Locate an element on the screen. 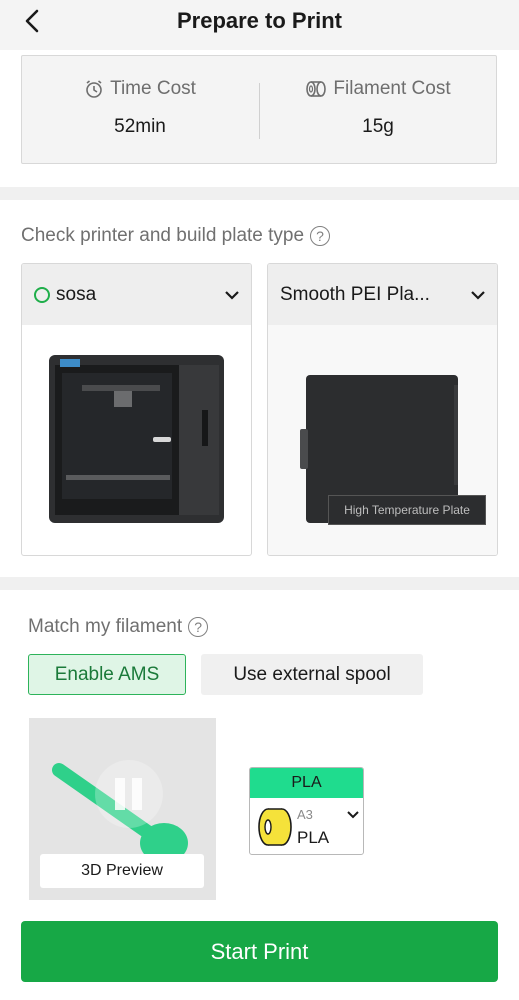 This screenshot has width=519, height=1000. time-cost-value: 52min is located at coordinates (140, 126).